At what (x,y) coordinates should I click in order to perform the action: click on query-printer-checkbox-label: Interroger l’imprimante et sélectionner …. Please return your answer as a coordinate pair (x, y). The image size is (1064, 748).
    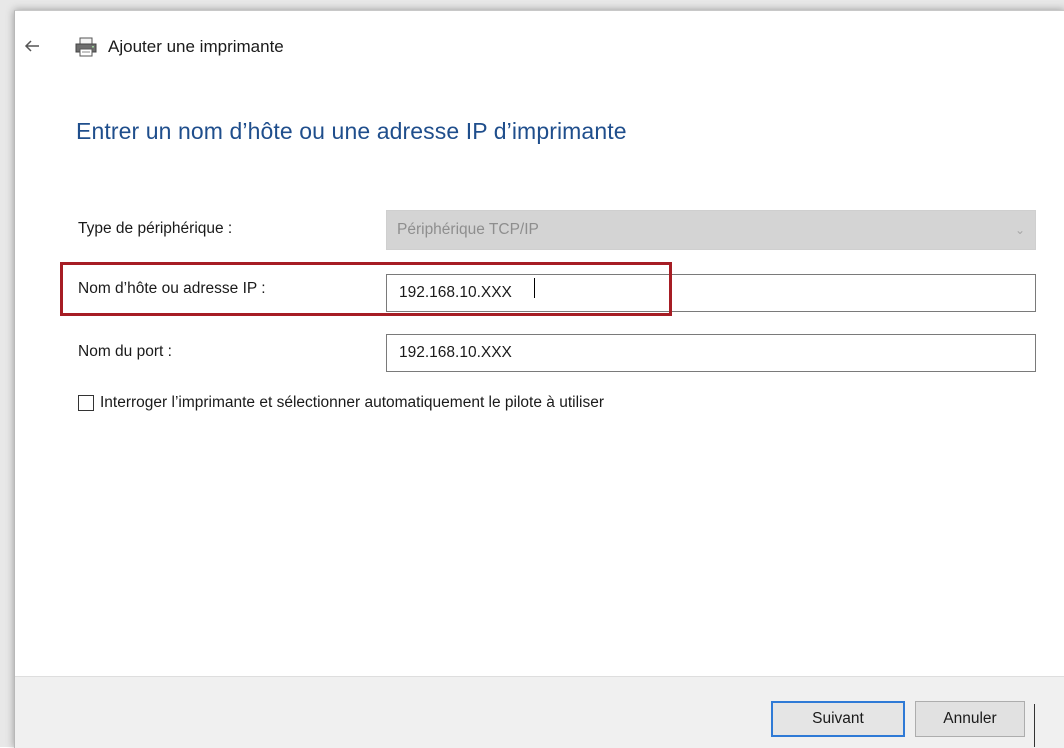
    Looking at the image, I should click on (352, 403).